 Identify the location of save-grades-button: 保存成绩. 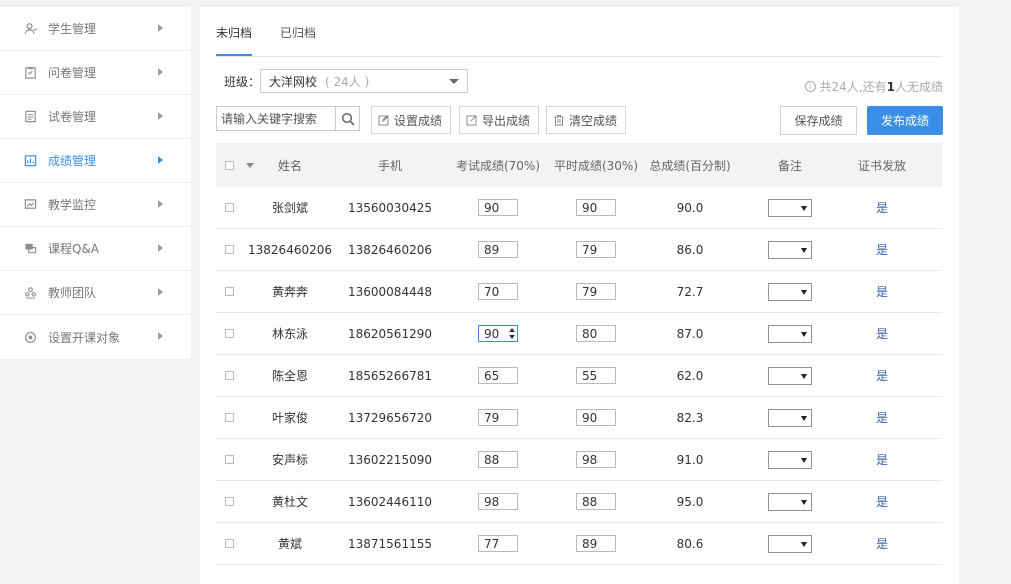
(818, 120).